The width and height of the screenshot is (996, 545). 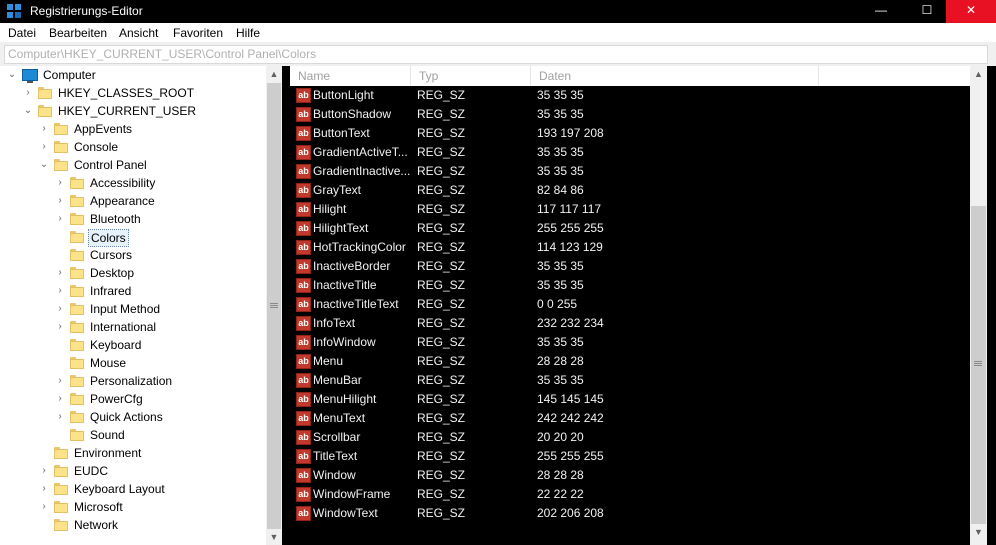 I want to click on collapse-icon: ⌄, so click(x=12, y=75).